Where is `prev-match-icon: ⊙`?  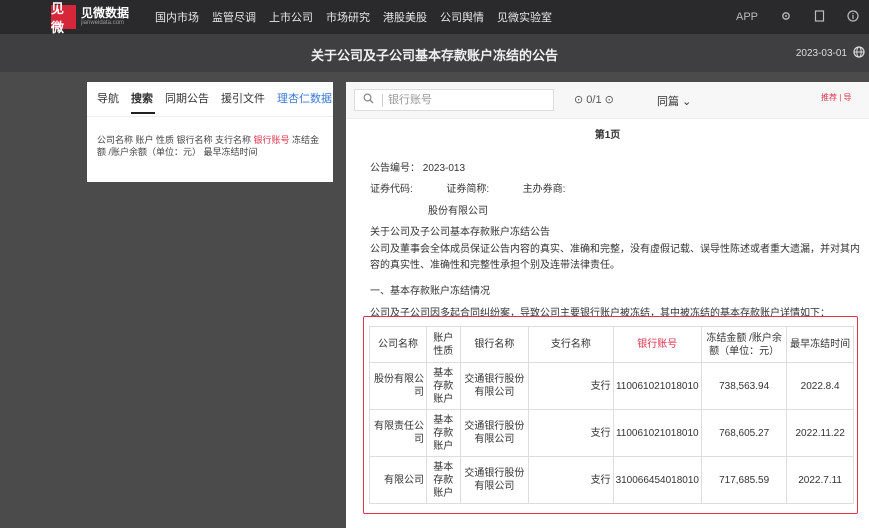
prev-match-icon: ⊙ is located at coordinates (578, 100).